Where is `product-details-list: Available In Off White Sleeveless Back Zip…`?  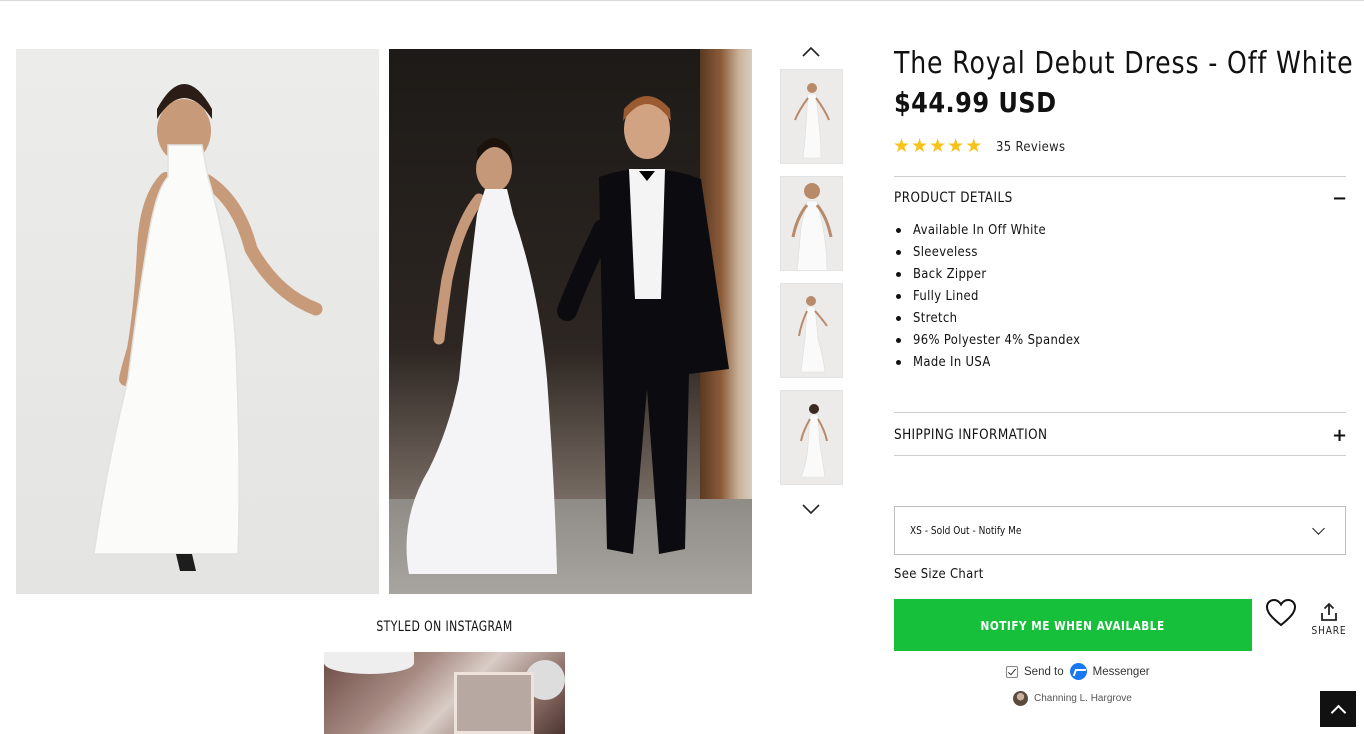
product-details-list: Available In Off White Sleeveless Back Zip… is located at coordinates (1001, 296).